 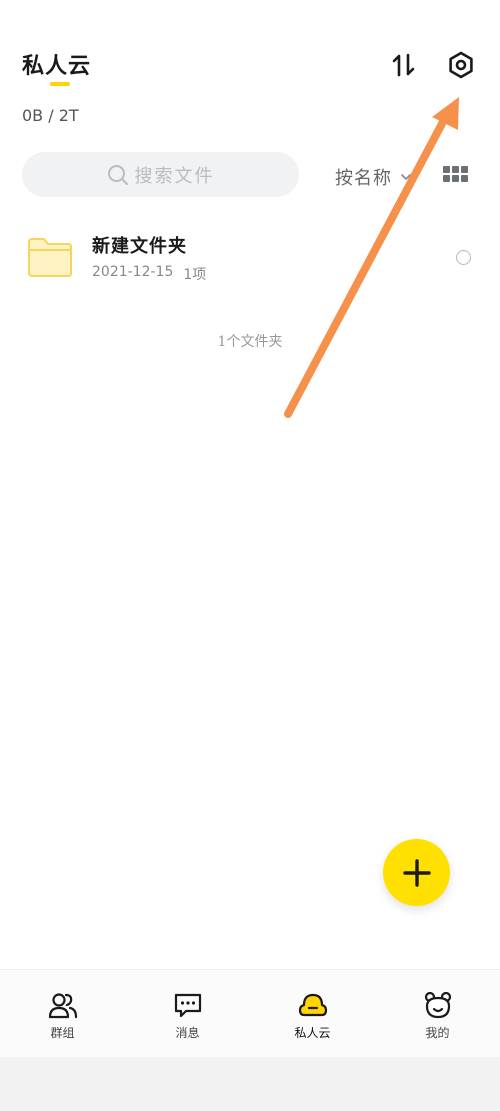 What do you see at coordinates (62, 1006) in the screenshot?
I see `group-icon` at bounding box center [62, 1006].